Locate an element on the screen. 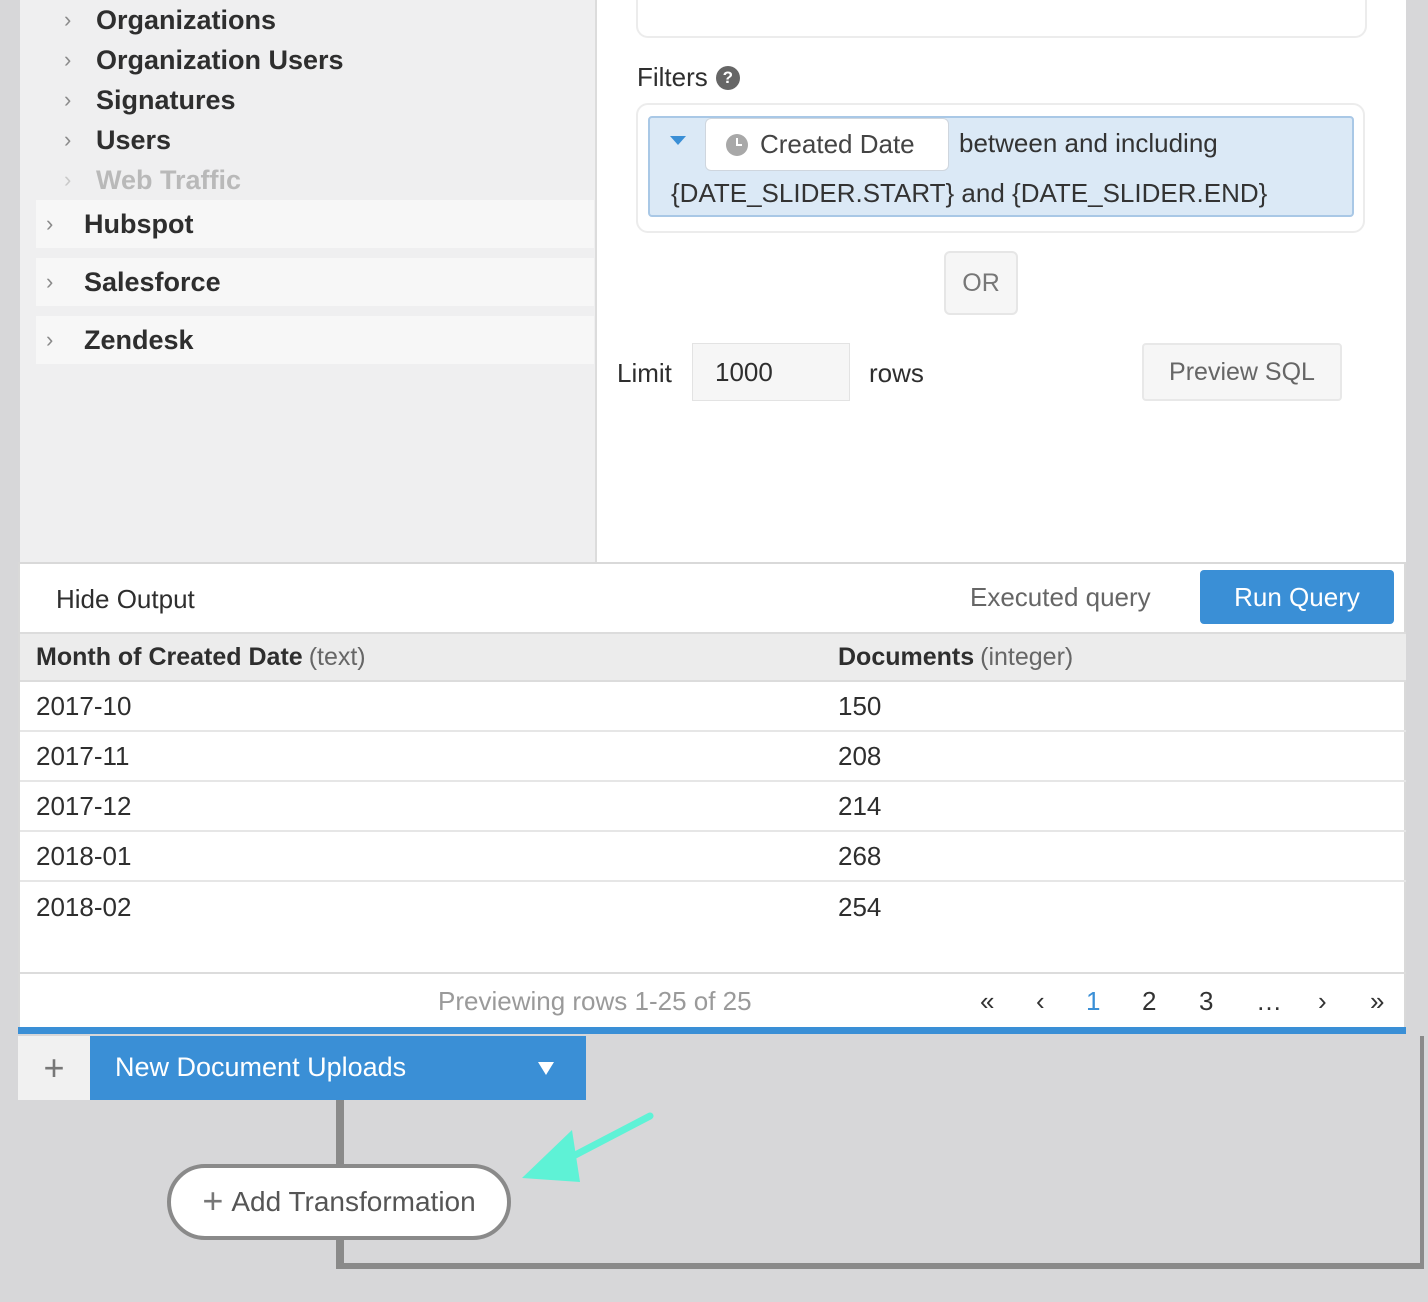 This screenshot has height=1302, width=1428. add-transformation-button: + Add Transformation is located at coordinates (339, 1202).